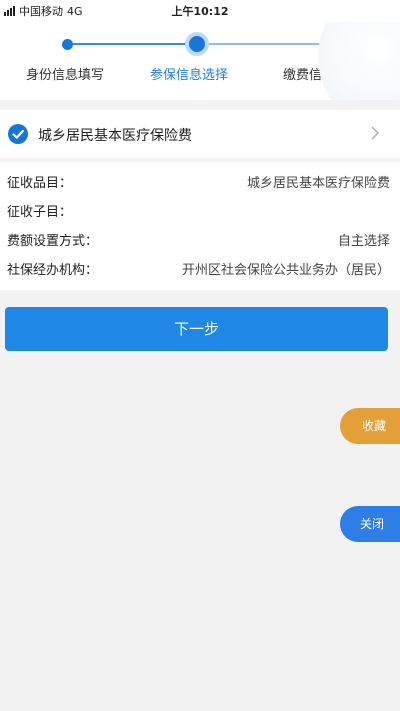  What do you see at coordinates (318, 183) in the screenshot?
I see `detail-value: 城乡居民基本医疗保险费` at bounding box center [318, 183].